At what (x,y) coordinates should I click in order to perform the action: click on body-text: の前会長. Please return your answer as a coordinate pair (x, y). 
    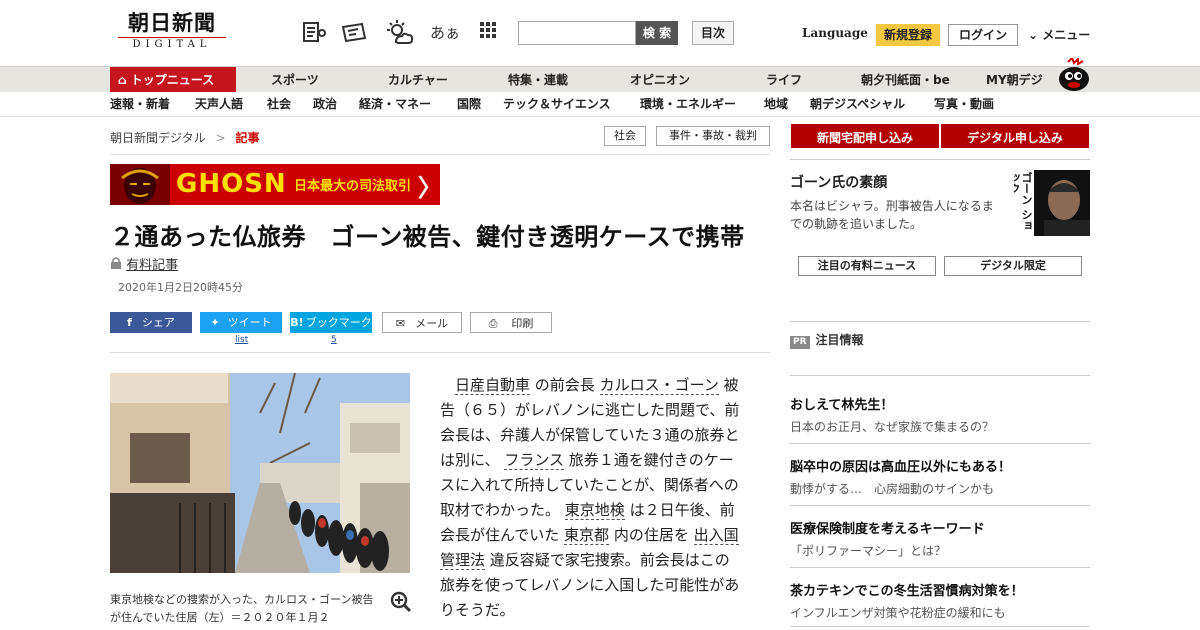
    Looking at the image, I should click on (565, 385).